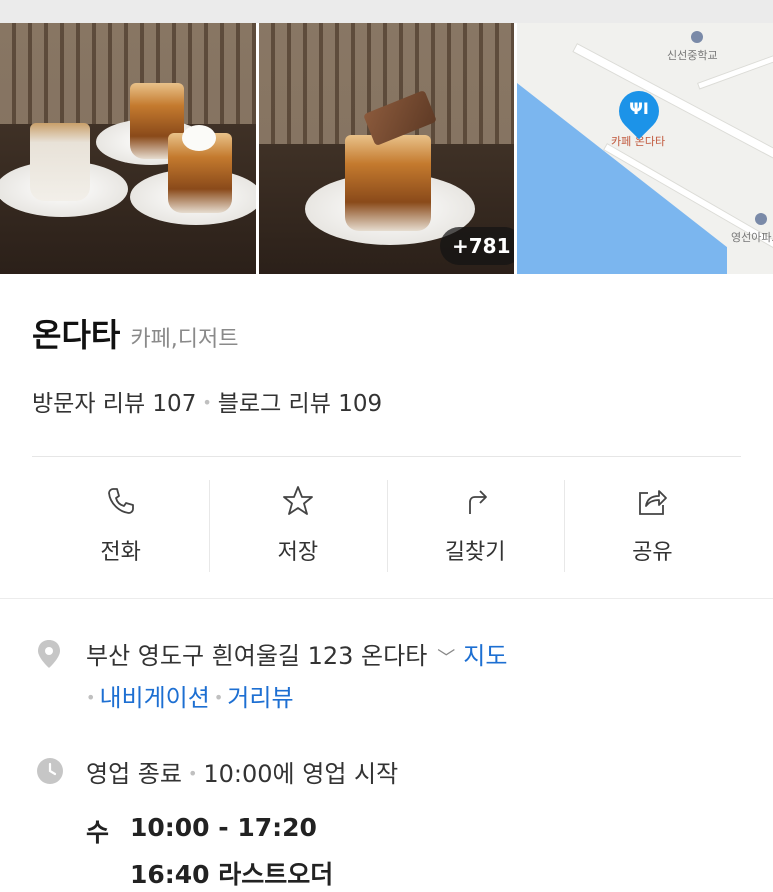 Image resolution: width=773 pixels, height=892 pixels. What do you see at coordinates (298, 552) in the screenshot?
I see `save-label: 저장` at bounding box center [298, 552].